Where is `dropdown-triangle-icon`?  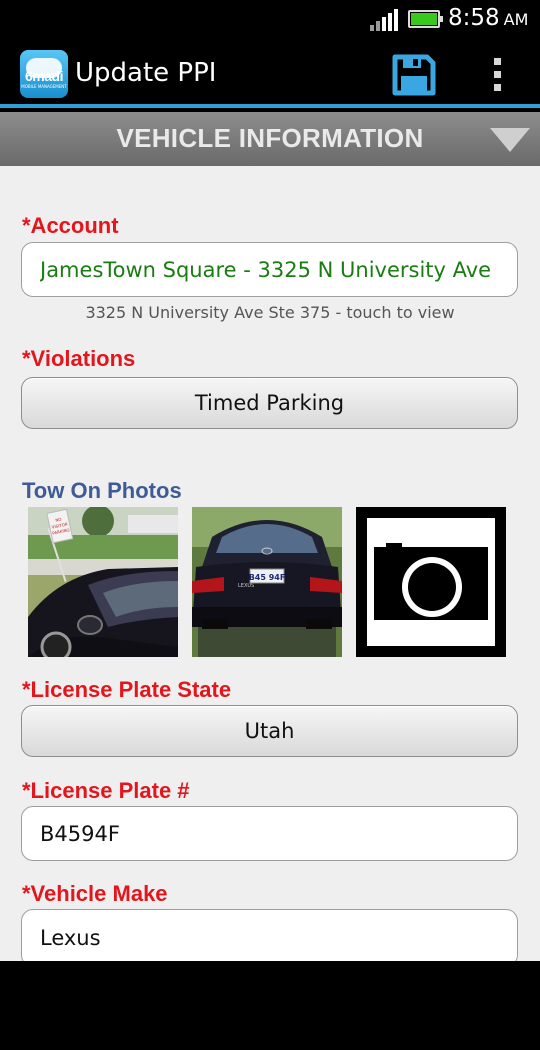 dropdown-triangle-icon is located at coordinates (510, 140).